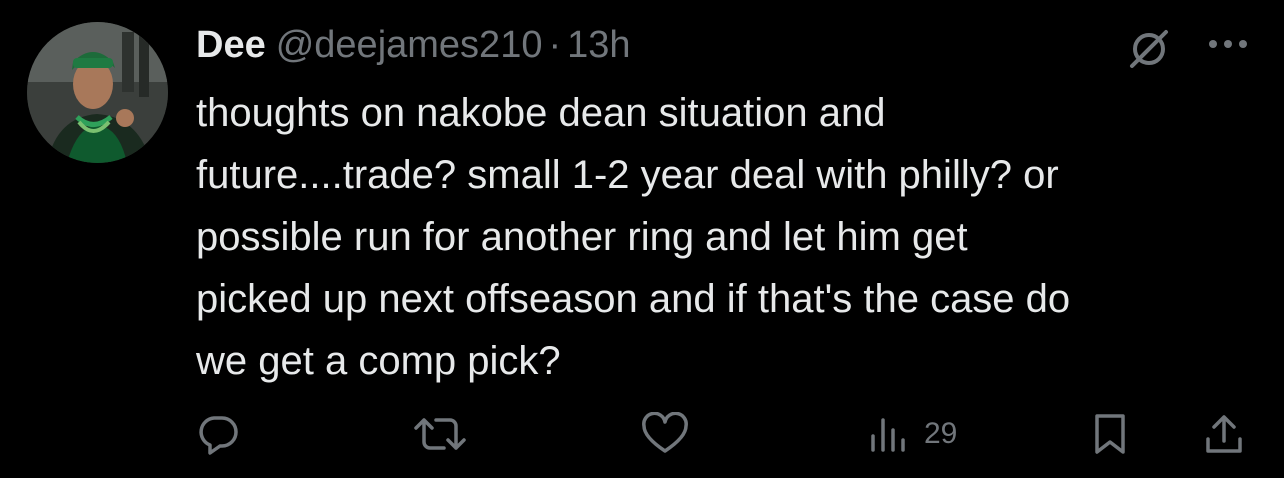  I want to click on share-icon, so click(1224, 434).